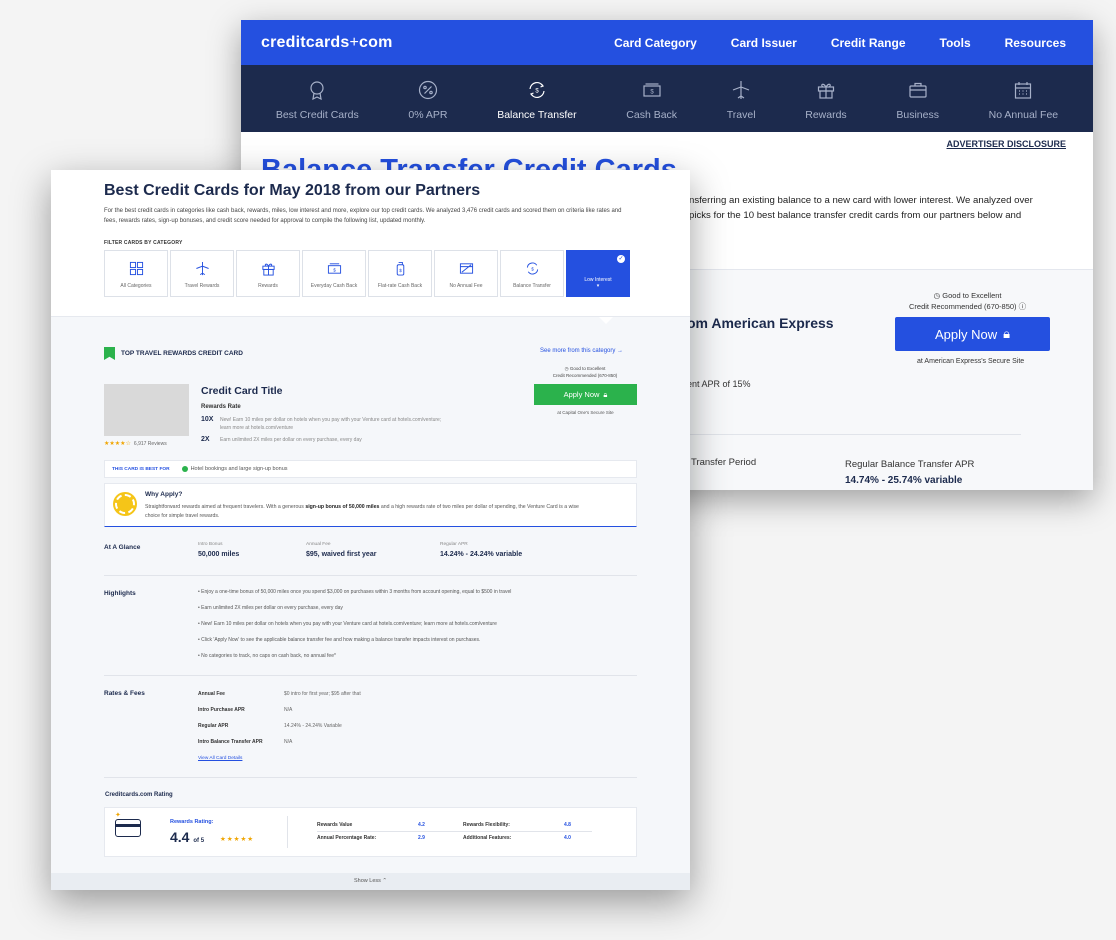 This screenshot has height=940, width=1116. What do you see at coordinates (184, 469) in the screenshot?
I see `check-circle-icon` at bounding box center [184, 469].